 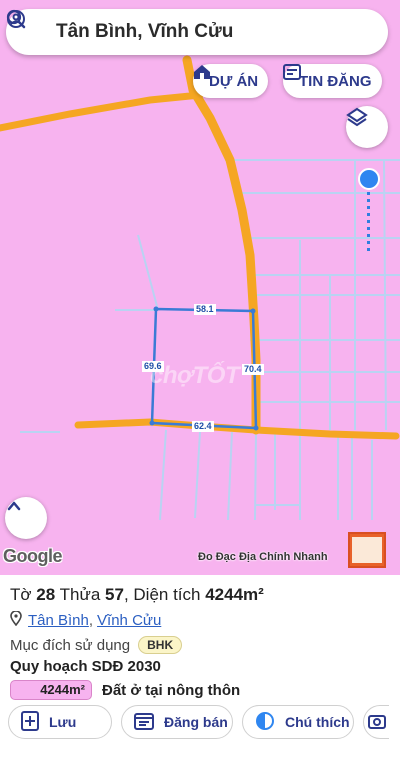 What do you see at coordinates (33, 556) in the screenshot?
I see `google-logo: Google` at bounding box center [33, 556].